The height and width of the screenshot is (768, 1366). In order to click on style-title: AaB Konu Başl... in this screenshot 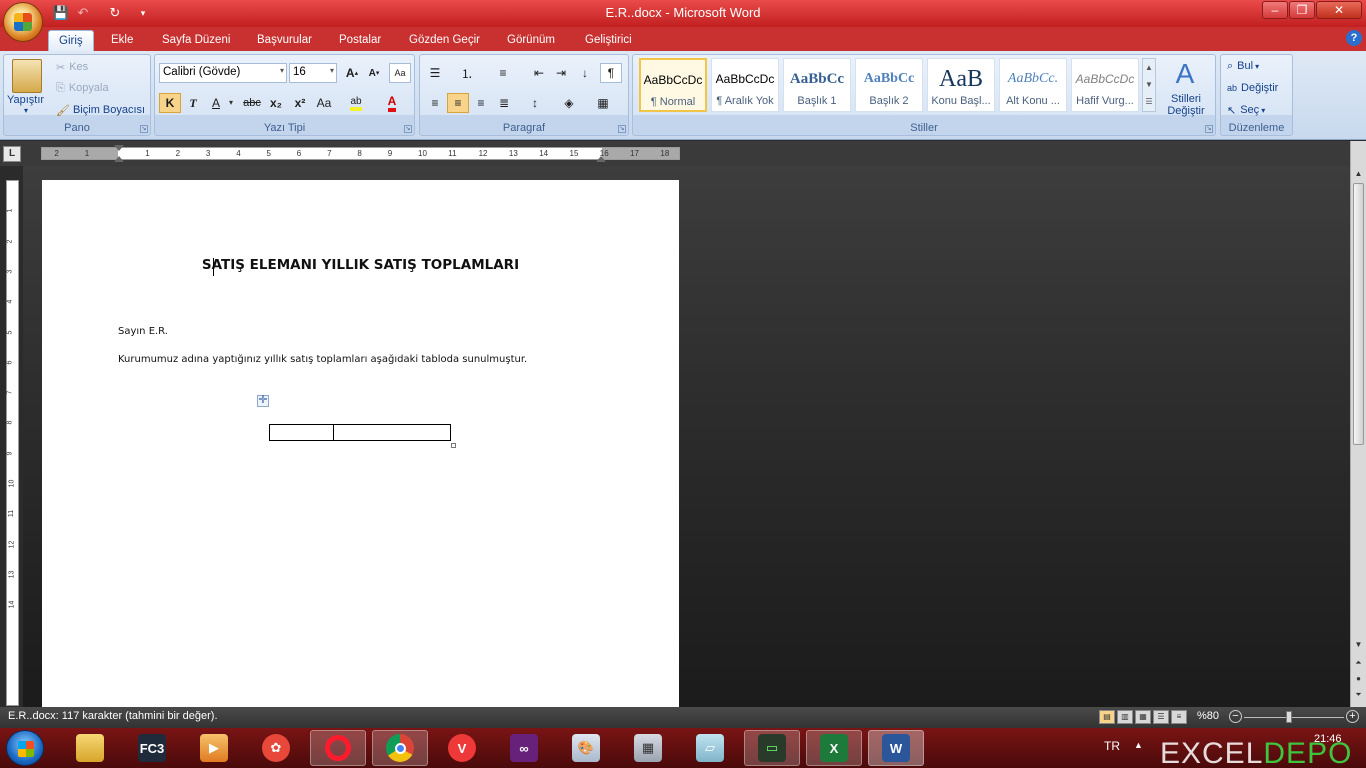, I will do `click(961, 85)`.